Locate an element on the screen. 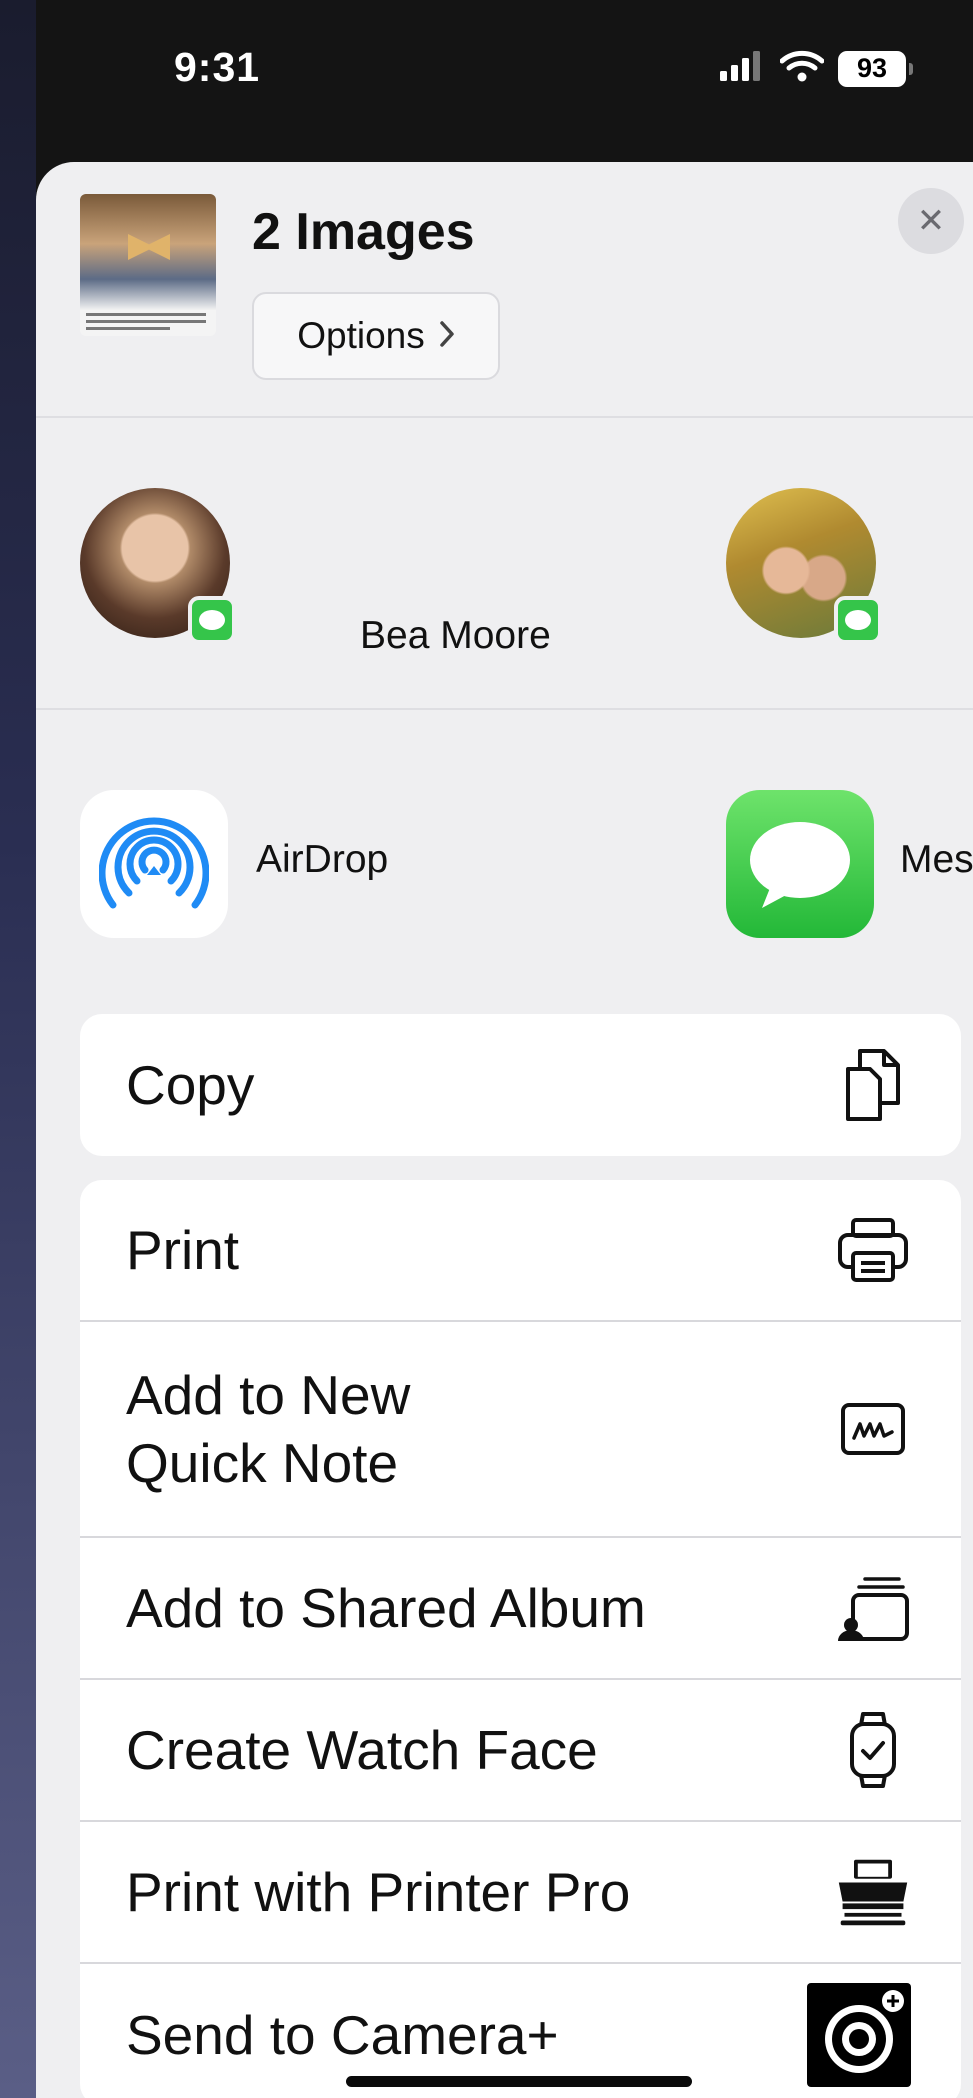 Image resolution: width=973 pixels, height=2098 pixels. person-name-bea-moore: Bea Moore is located at coordinates (455, 636).